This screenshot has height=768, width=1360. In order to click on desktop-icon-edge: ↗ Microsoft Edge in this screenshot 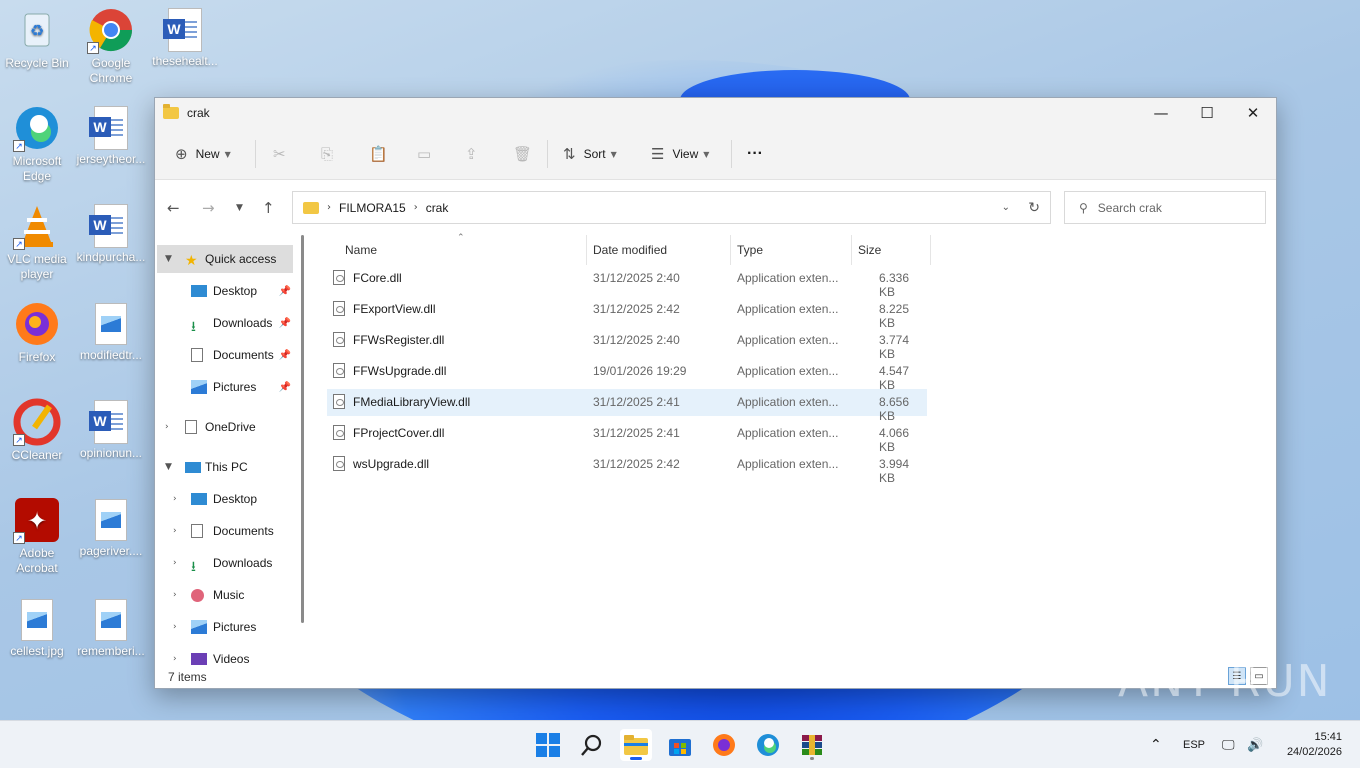, I will do `click(37, 144)`.